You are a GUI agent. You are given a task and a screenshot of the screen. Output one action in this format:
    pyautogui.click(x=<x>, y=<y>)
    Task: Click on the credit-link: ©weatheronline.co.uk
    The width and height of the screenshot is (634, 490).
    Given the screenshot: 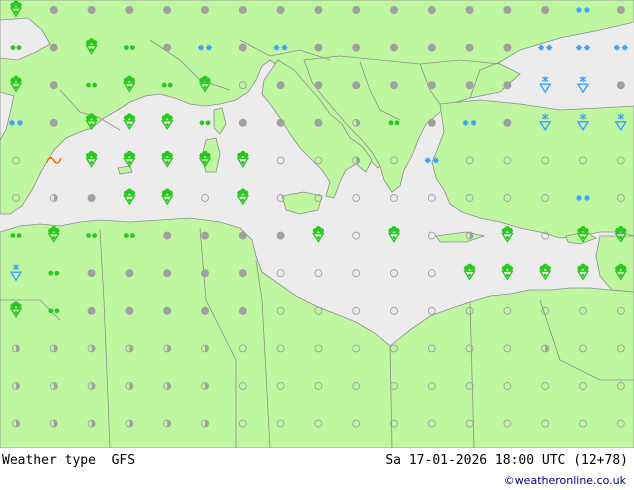 What is the action you would take?
    pyautogui.click(x=565, y=480)
    